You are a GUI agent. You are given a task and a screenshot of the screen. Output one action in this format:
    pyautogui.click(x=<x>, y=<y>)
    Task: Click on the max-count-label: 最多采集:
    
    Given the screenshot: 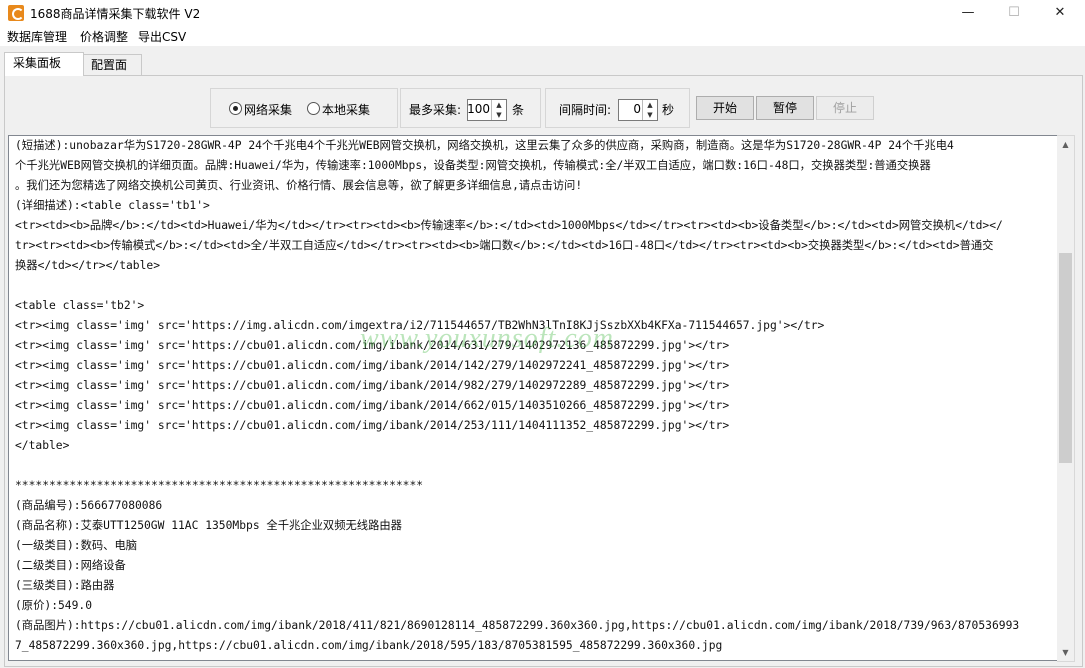 What is the action you would take?
    pyautogui.click(x=435, y=110)
    